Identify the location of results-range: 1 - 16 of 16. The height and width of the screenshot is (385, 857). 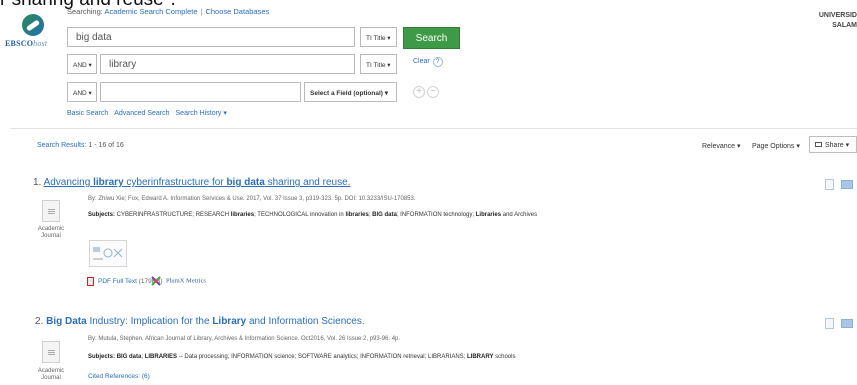
(106, 145).